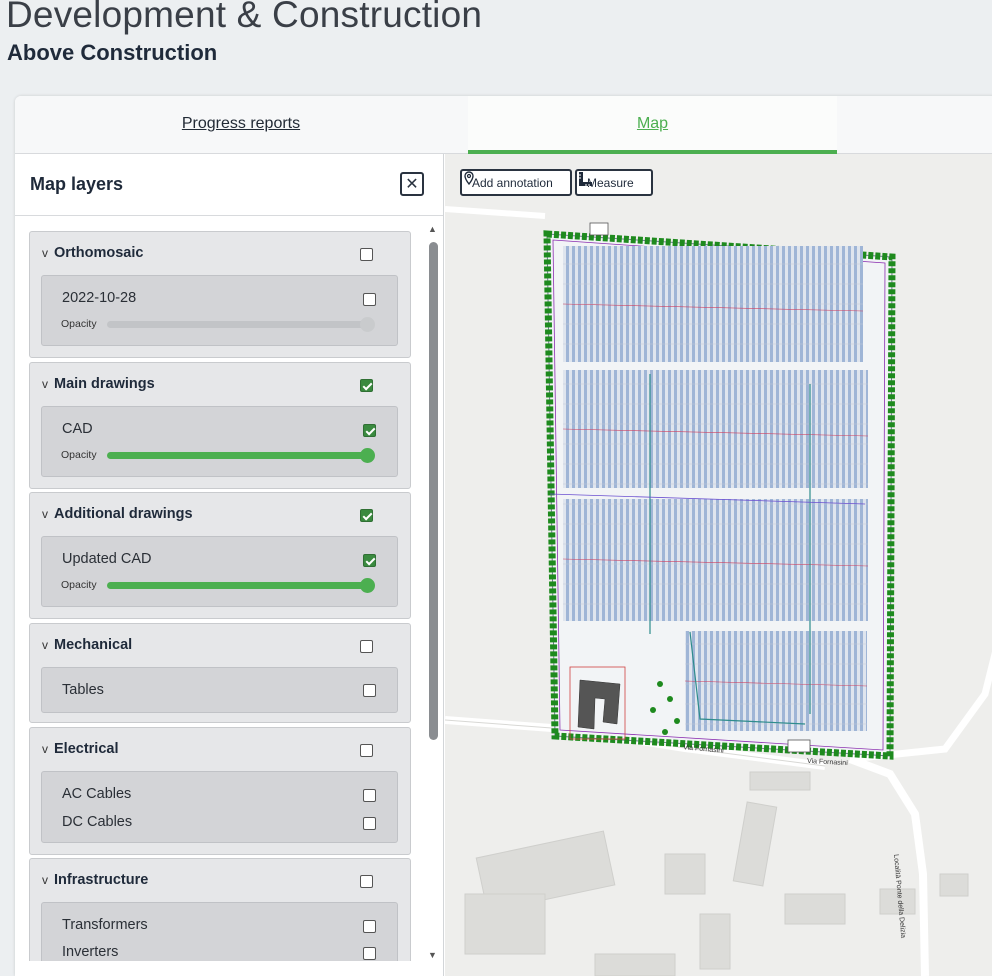 The width and height of the screenshot is (992, 976). Describe the element at coordinates (99, 298) in the screenshot. I see `layer-item-label: 2022-10-28` at that location.